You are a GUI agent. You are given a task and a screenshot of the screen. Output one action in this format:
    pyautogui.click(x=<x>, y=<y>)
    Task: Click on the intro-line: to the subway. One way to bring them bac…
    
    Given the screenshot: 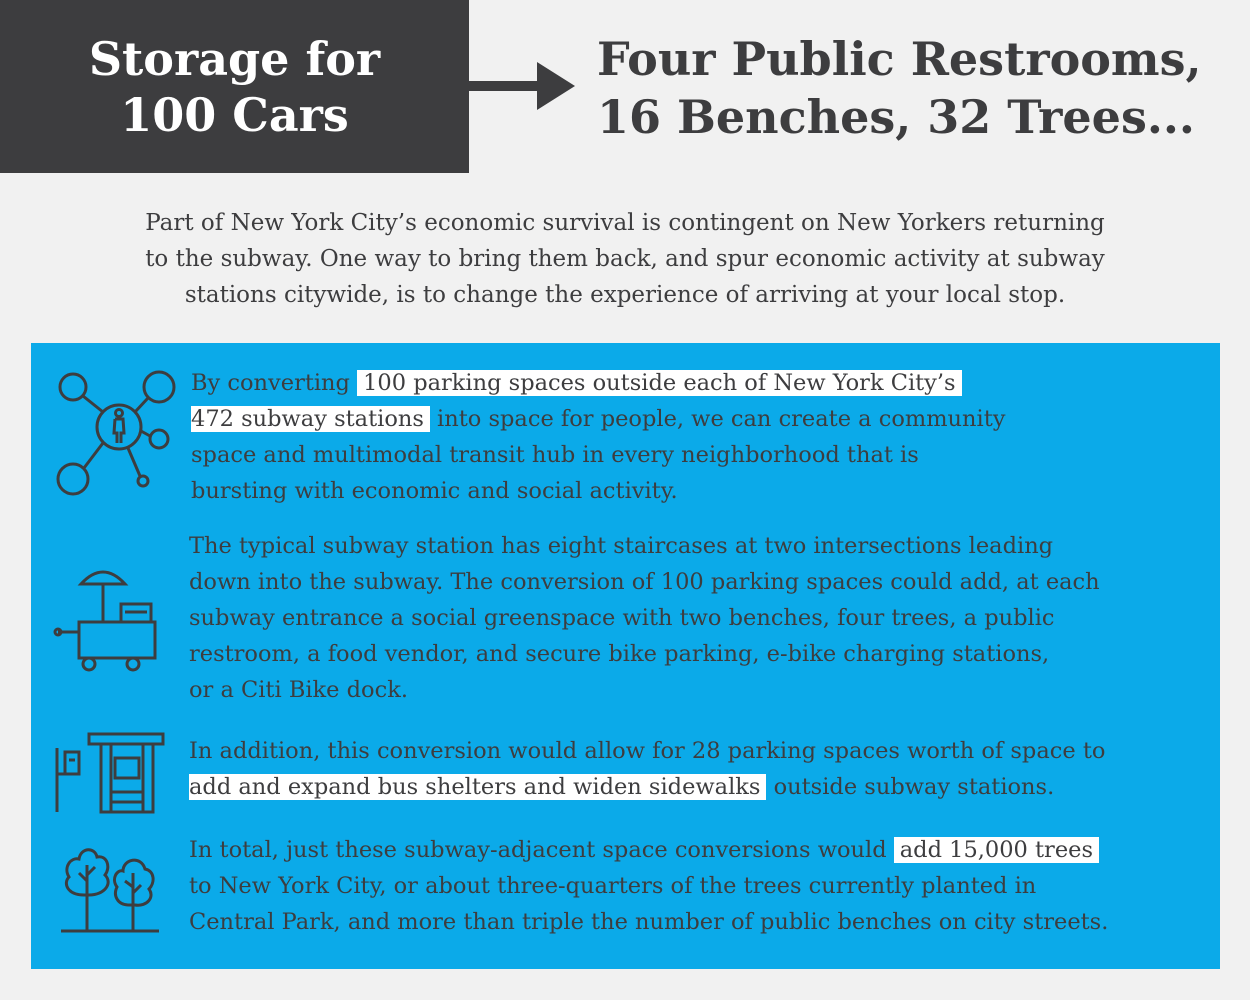 What is the action you would take?
    pyautogui.click(x=625, y=259)
    